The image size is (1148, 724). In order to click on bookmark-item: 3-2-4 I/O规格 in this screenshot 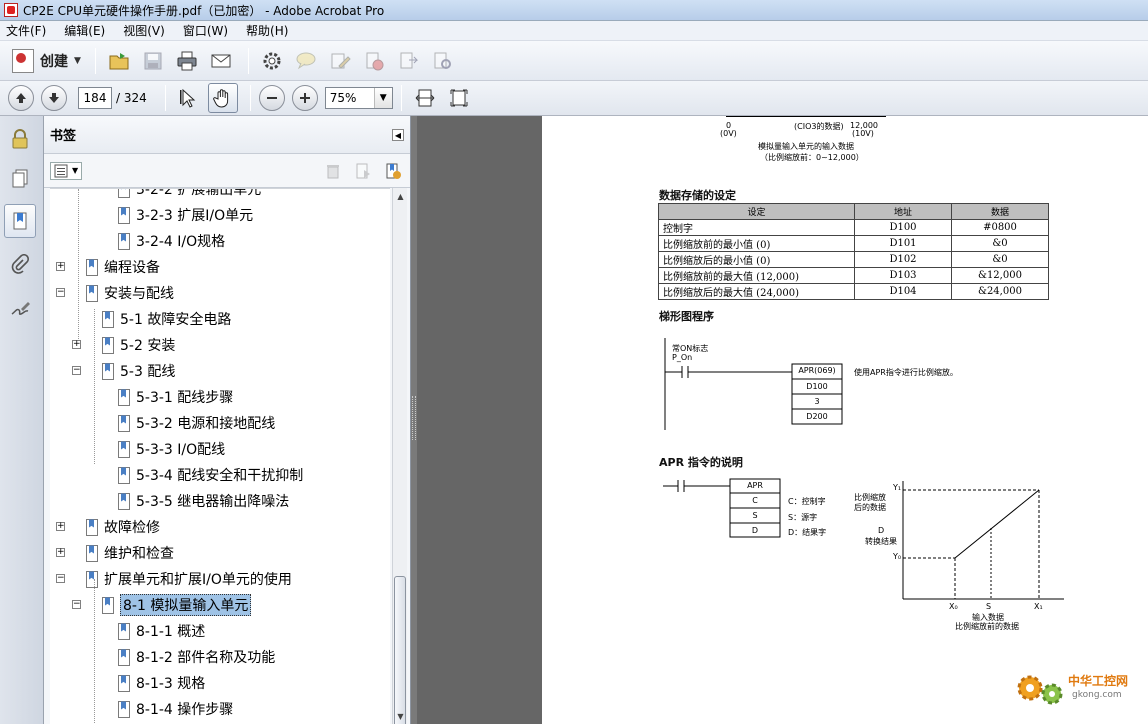, I will do `click(171, 241)`.